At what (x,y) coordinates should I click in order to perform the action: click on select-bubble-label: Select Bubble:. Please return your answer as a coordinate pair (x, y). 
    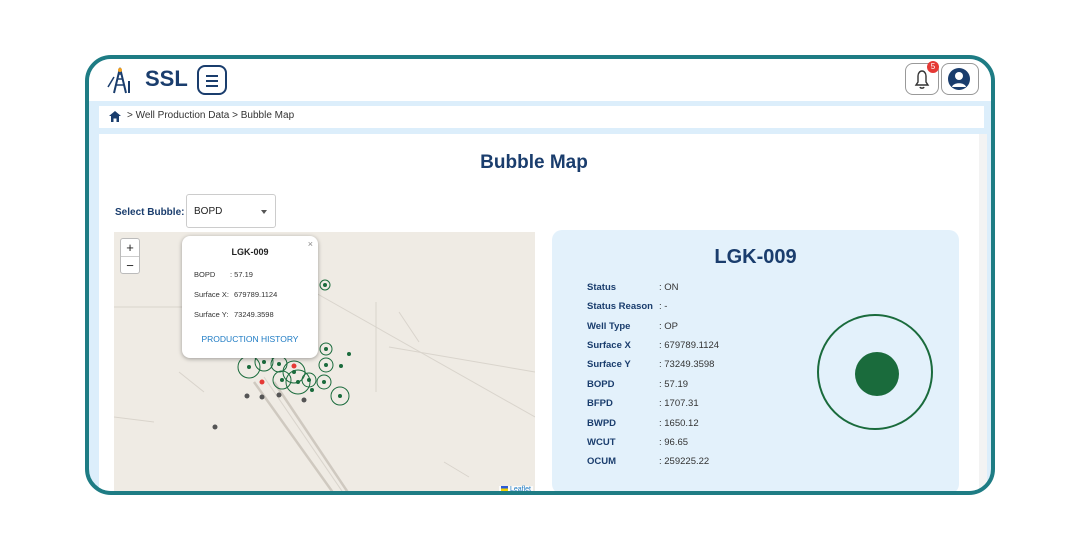
    Looking at the image, I should click on (150, 212).